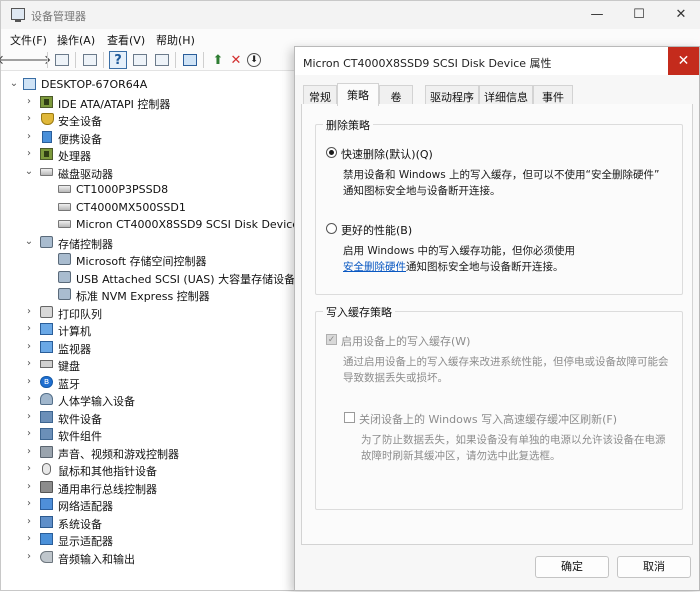  Describe the element at coordinates (151, 312) in the screenshot. I see `tree-item-print-queue: › 打印队列` at that location.